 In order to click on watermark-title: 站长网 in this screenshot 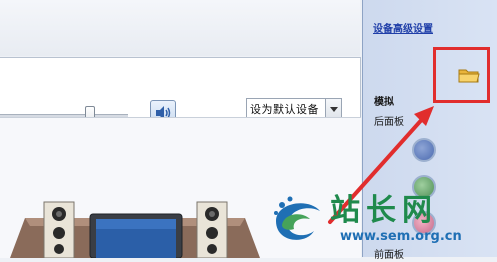, I will do `click(384, 210)`.